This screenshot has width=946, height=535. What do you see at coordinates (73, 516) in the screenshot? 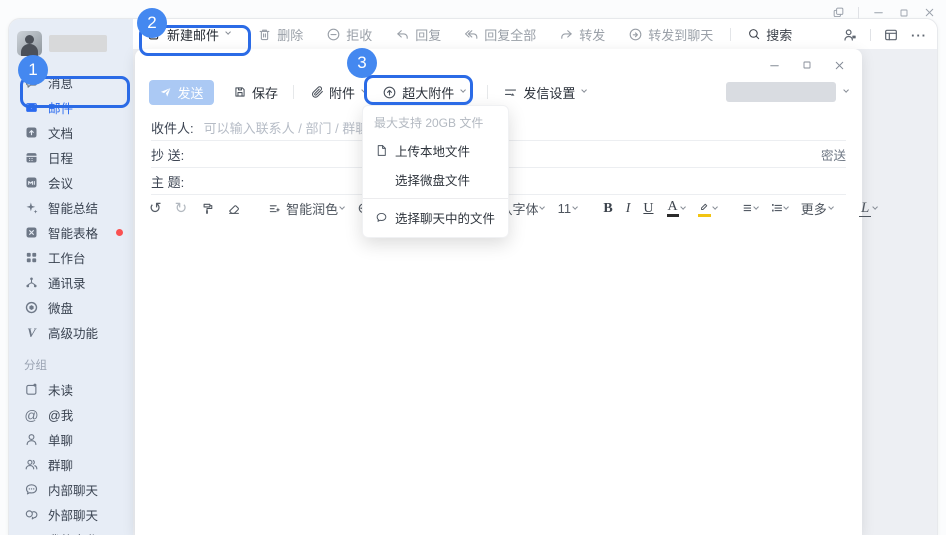
I see `sidebar-item-label: 外部聊天` at bounding box center [73, 516].